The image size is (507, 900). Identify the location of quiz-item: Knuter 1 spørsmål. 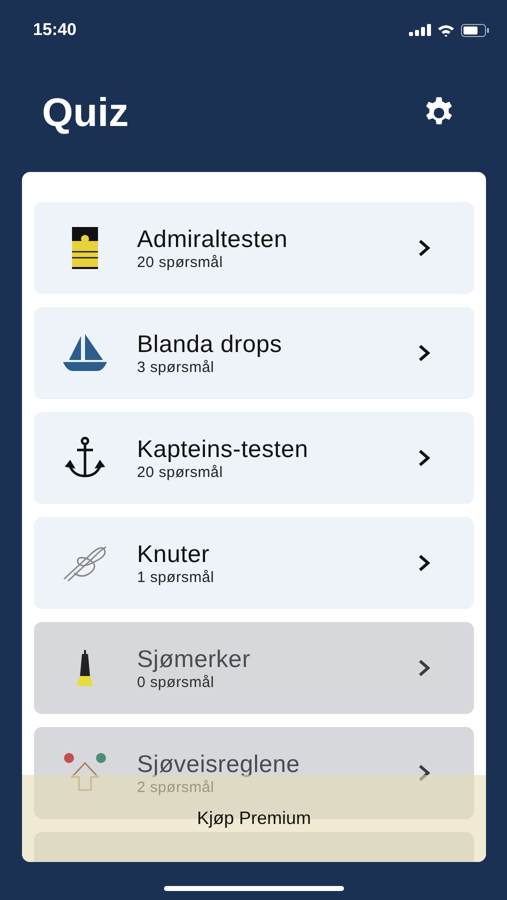
(254, 563).